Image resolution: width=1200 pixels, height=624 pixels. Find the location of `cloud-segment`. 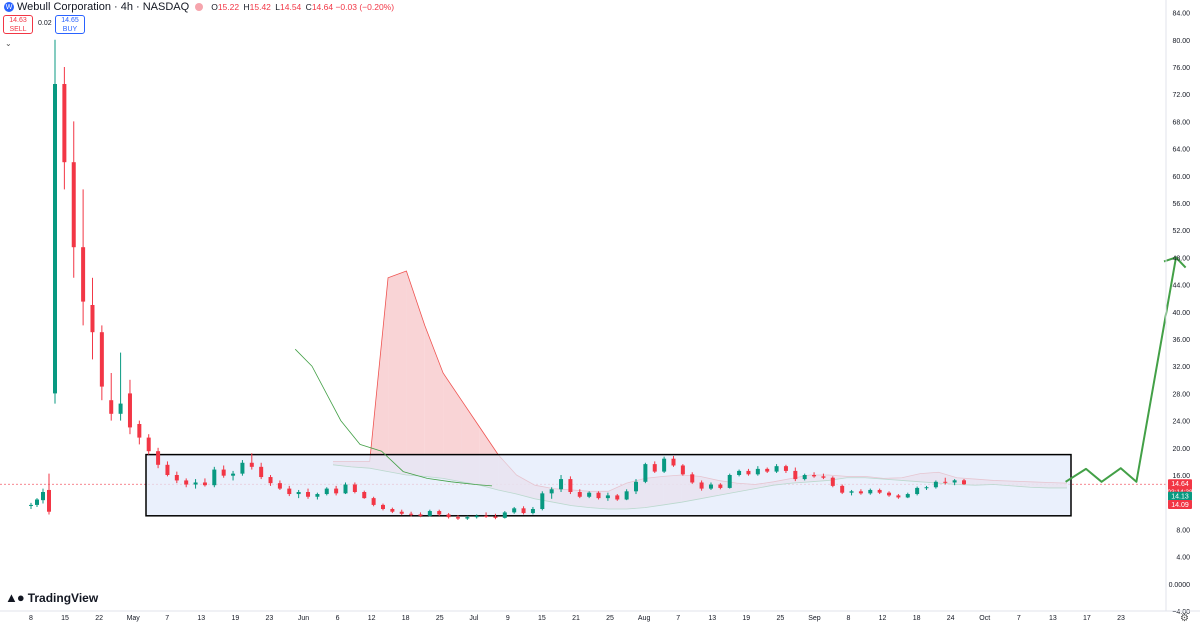

cloud-segment is located at coordinates (415, 374).